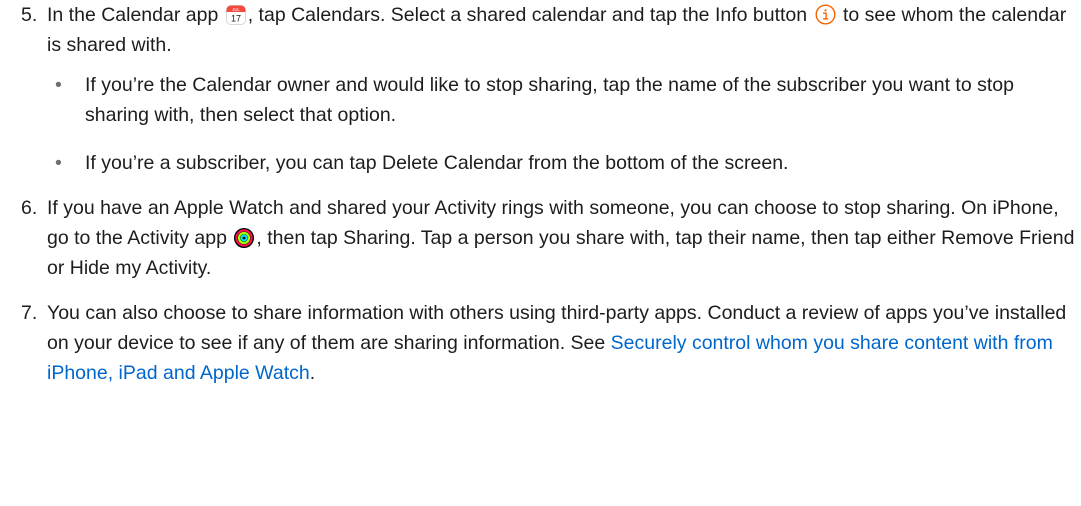 The image size is (1081, 506). What do you see at coordinates (29, 15) in the screenshot?
I see `step-number: 5.` at bounding box center [29, 15].